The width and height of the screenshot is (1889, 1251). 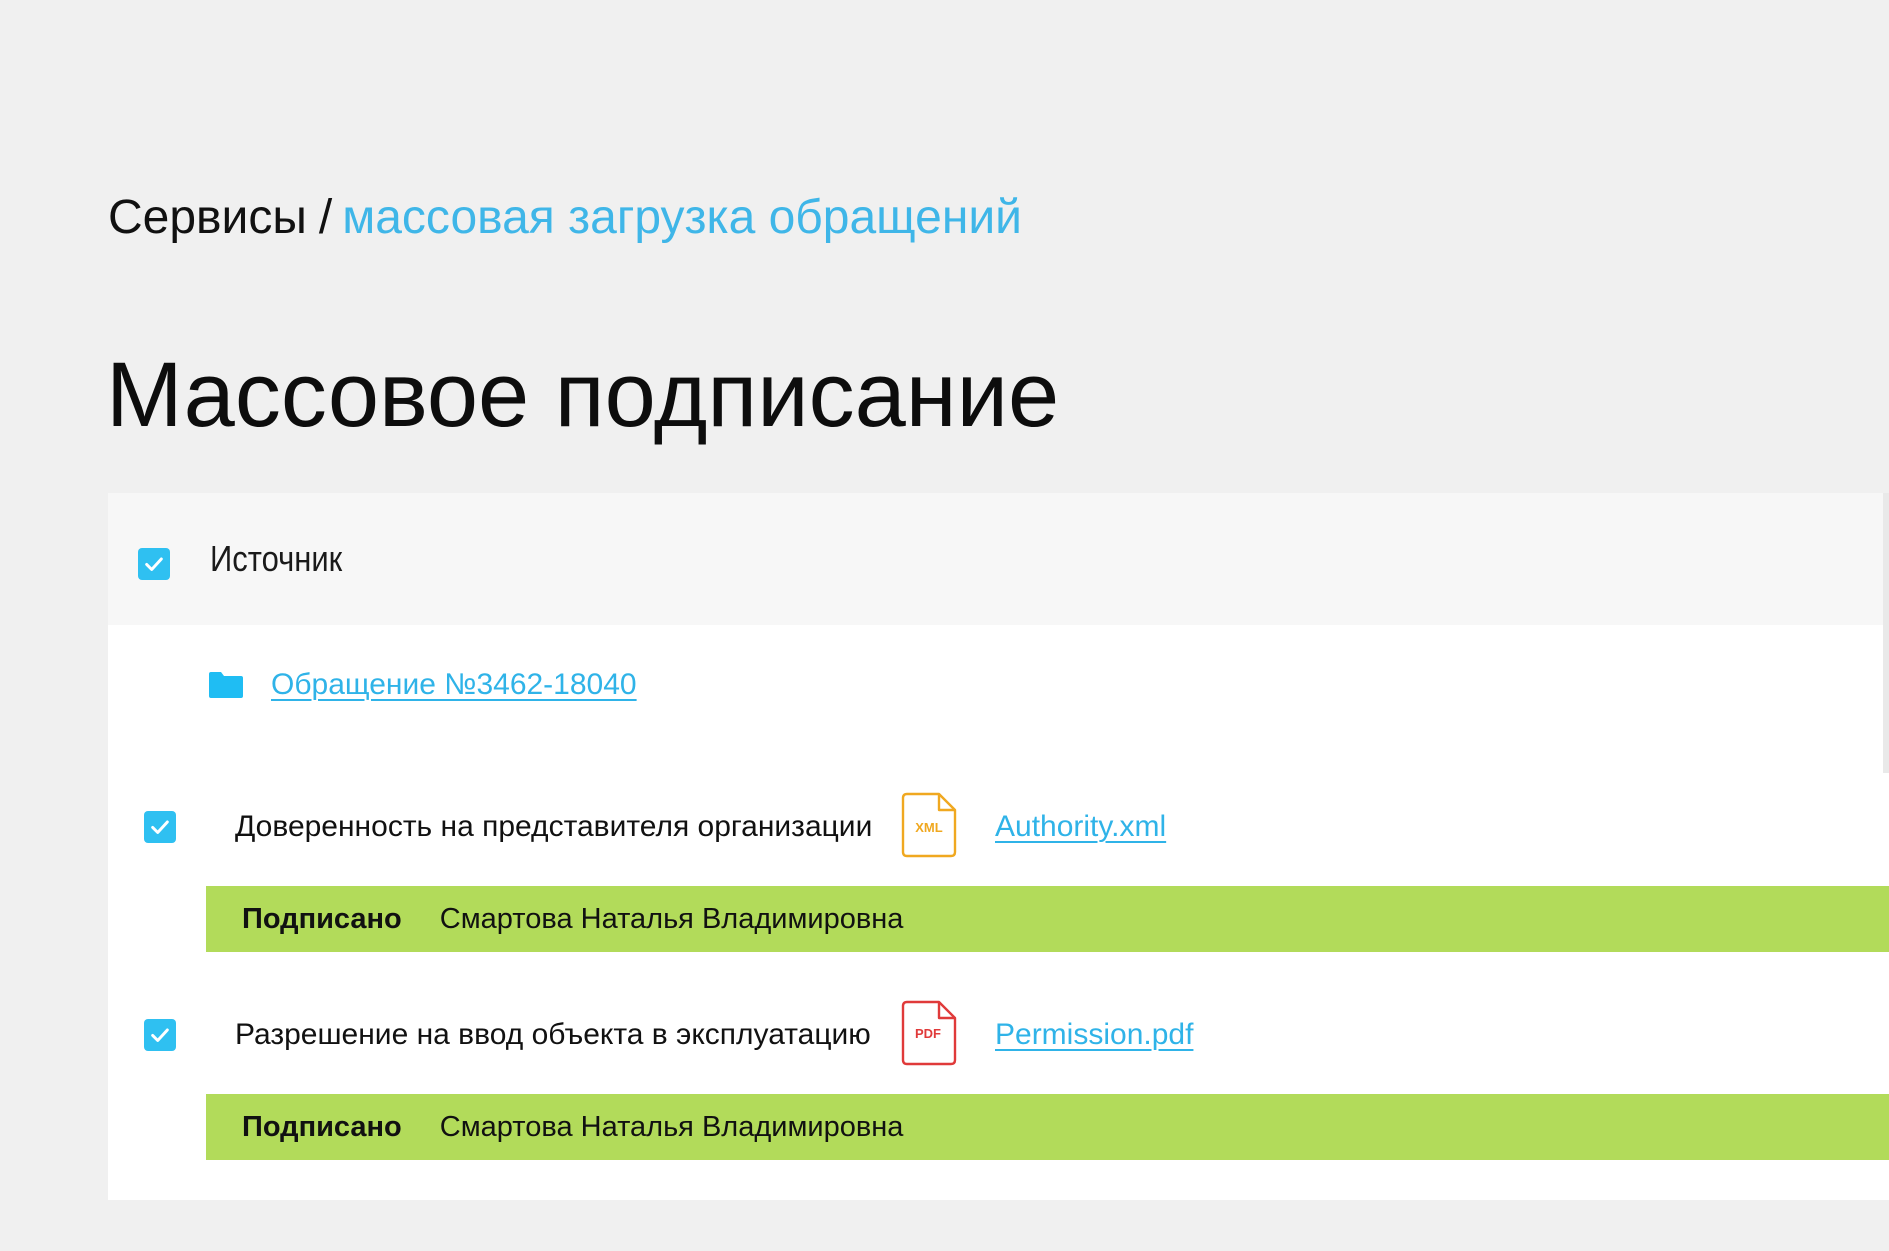 I want to click on breadcrumb: Сервисы / массовая загрузка обращений, so click(x=565, y=218).